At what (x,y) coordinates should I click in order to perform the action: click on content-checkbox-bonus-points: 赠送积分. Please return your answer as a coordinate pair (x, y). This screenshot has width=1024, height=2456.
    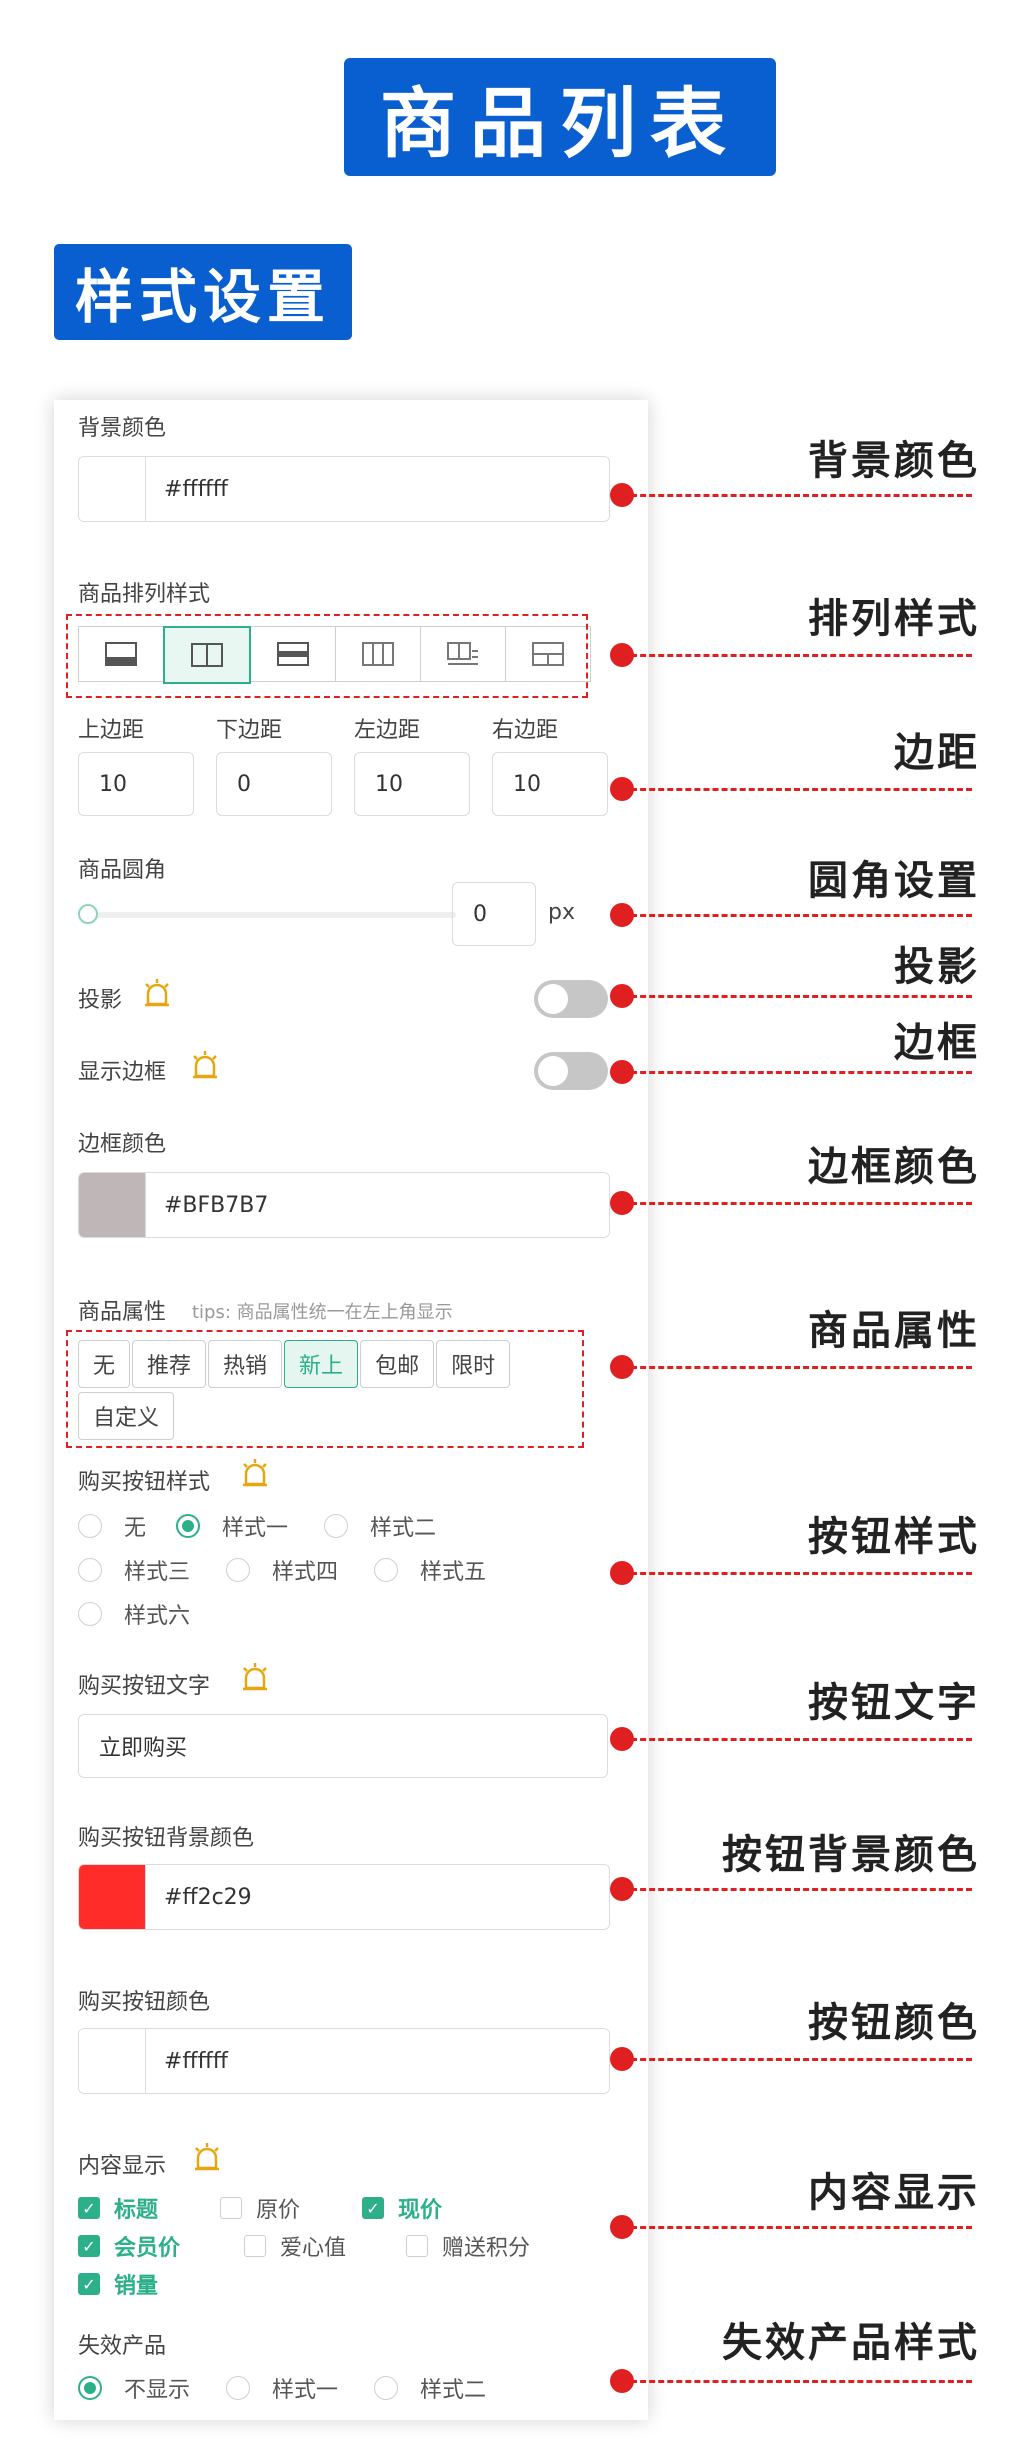
    Looking at the image, I should click on (468, 2246).